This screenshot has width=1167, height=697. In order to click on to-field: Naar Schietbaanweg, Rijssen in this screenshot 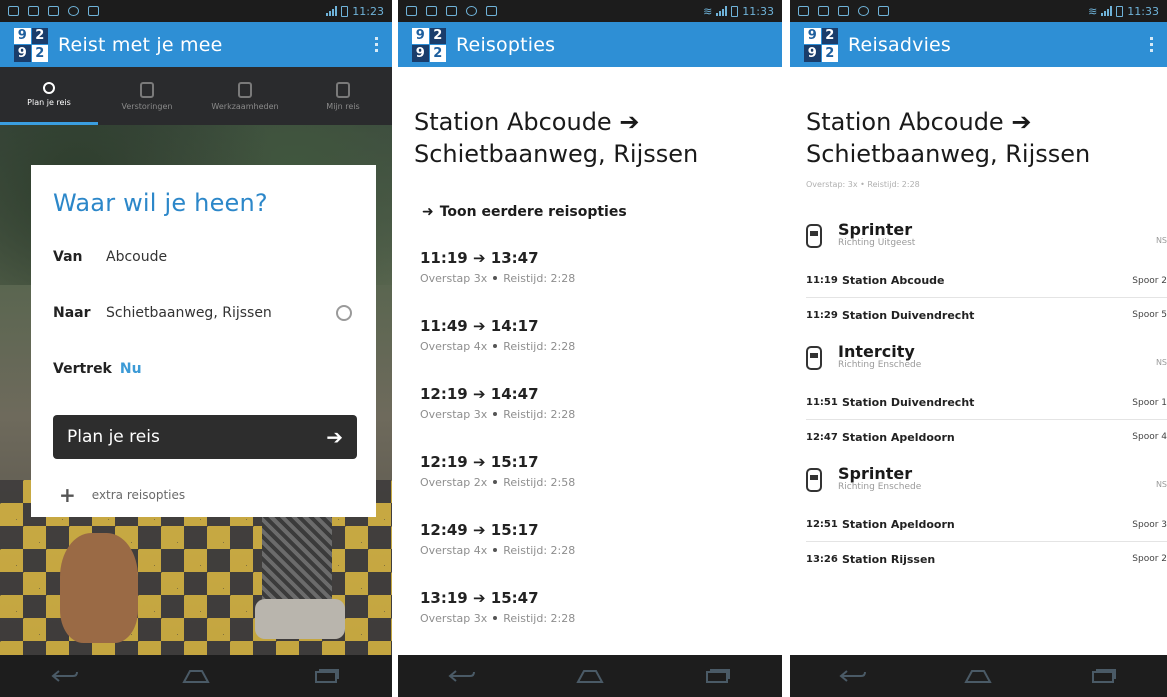, I will do `click(204, 313)`.